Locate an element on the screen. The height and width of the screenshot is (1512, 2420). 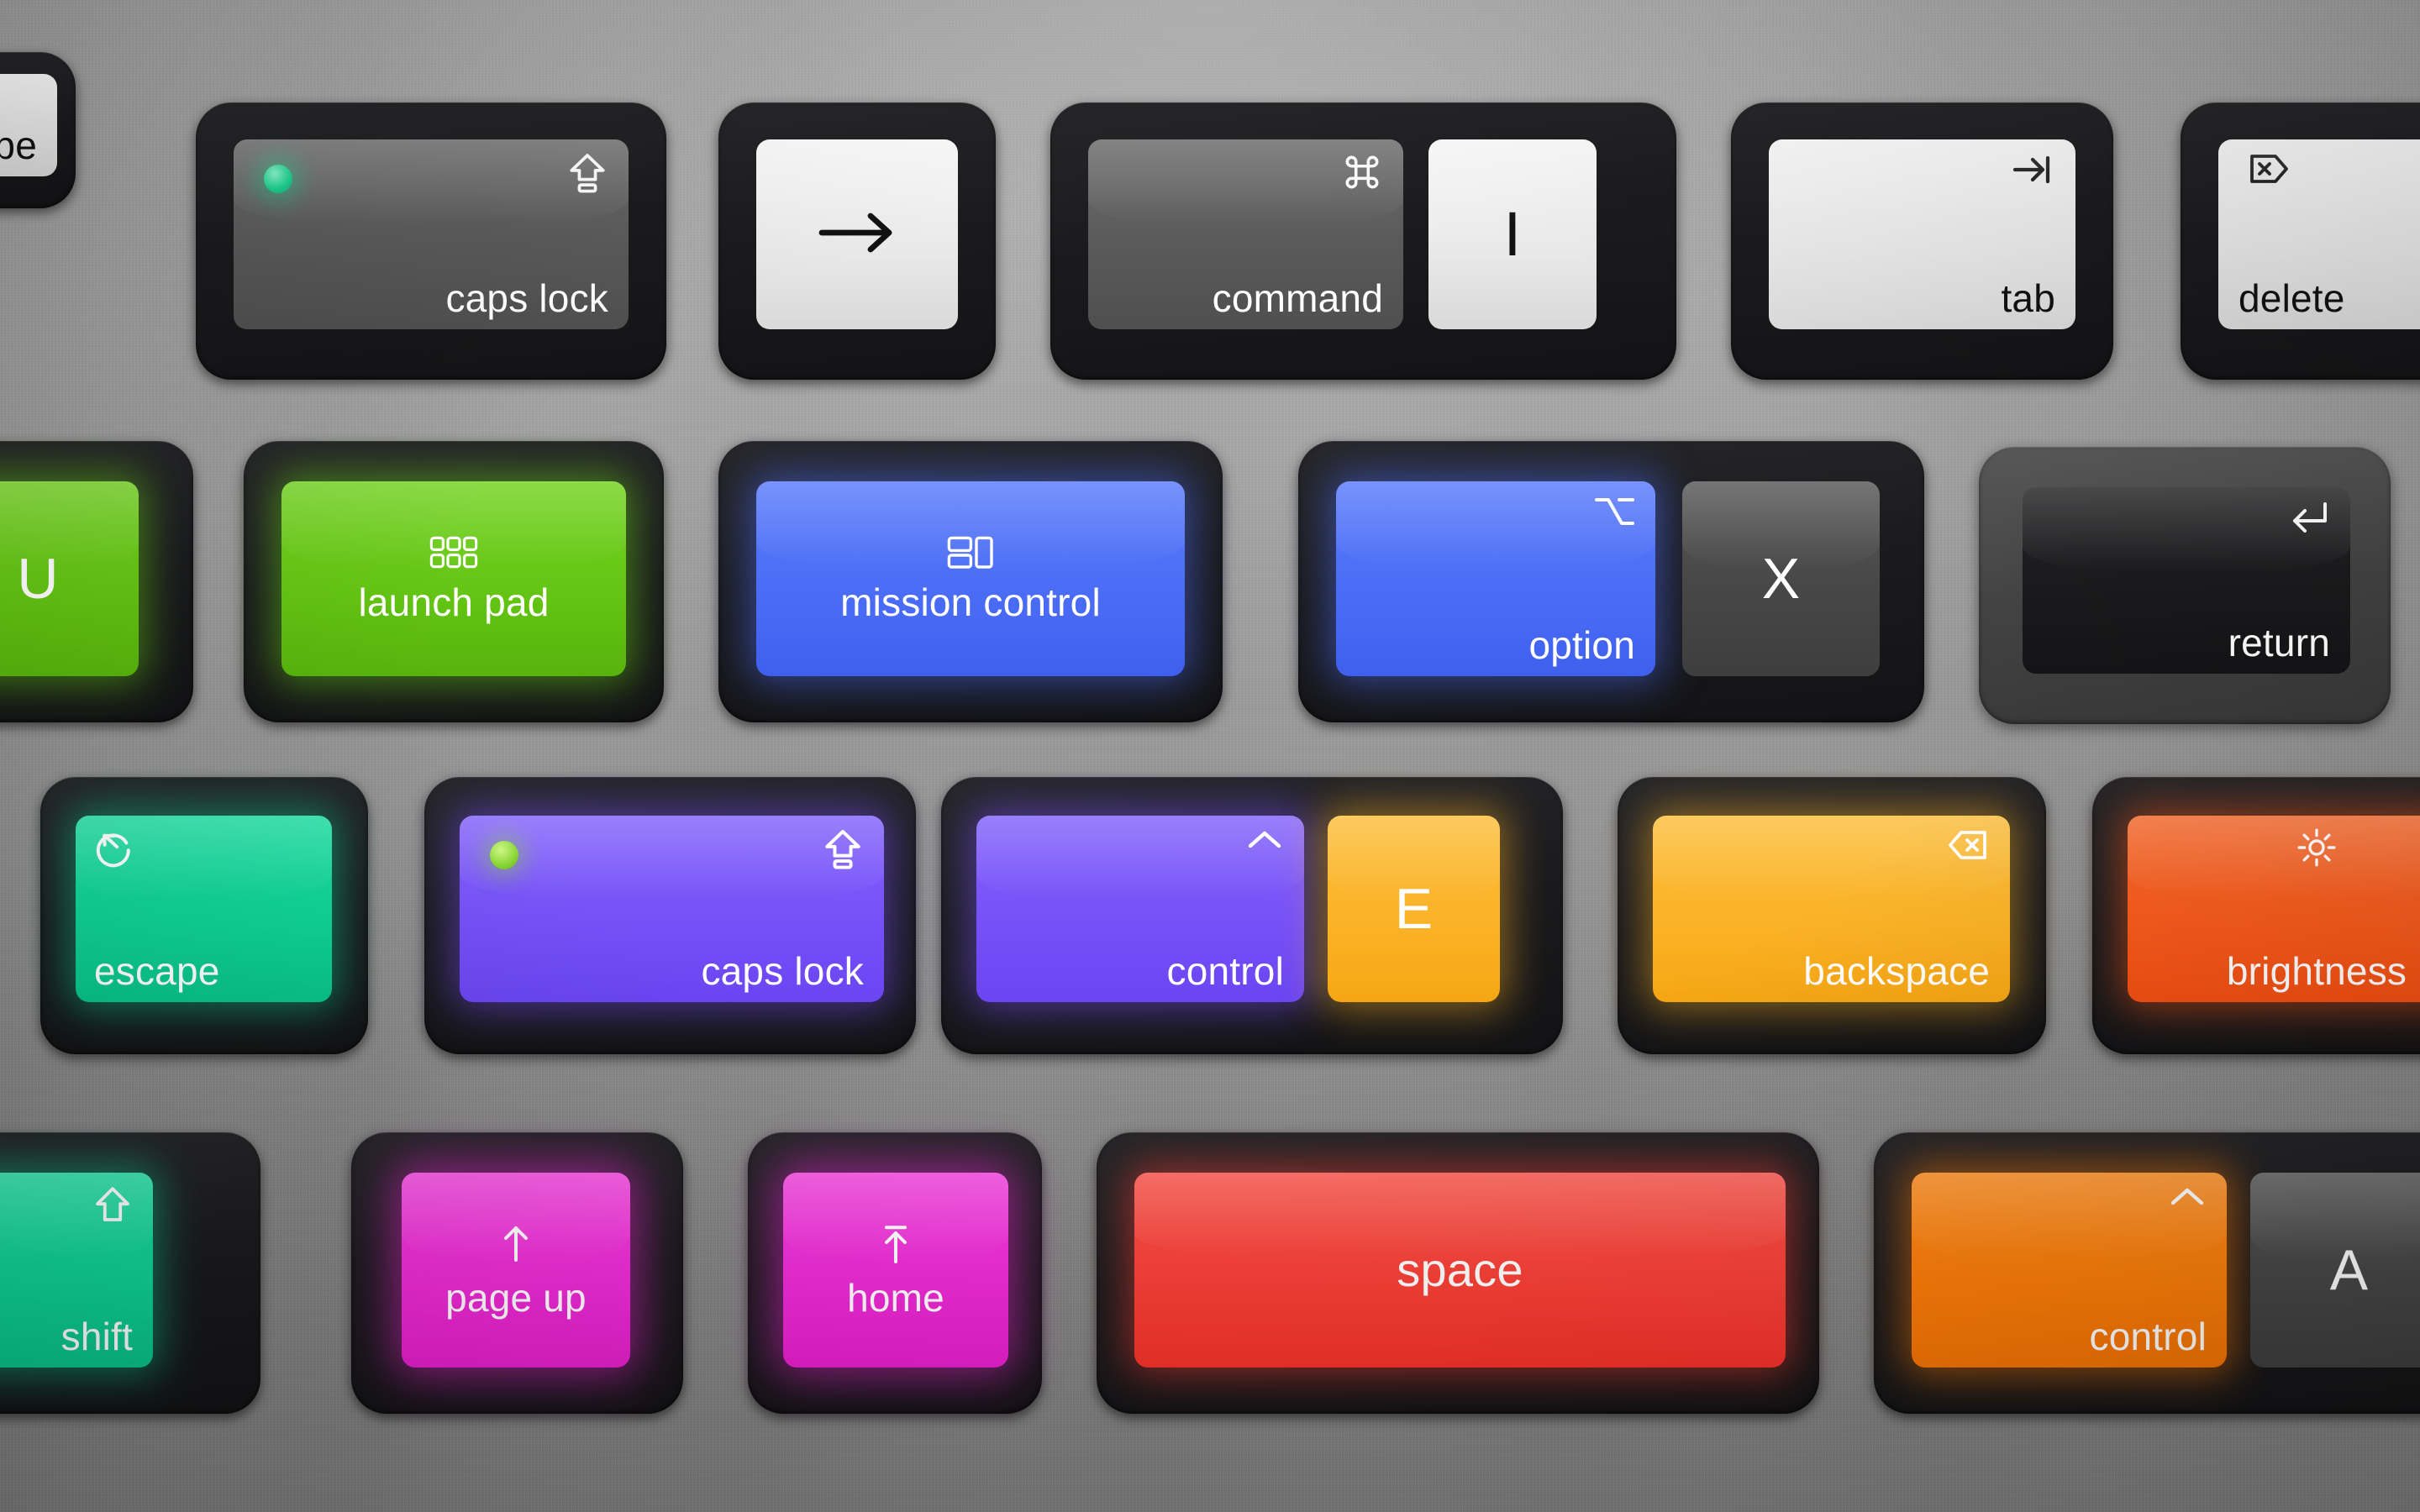
key-label: U is located at coordinates (38, 579).